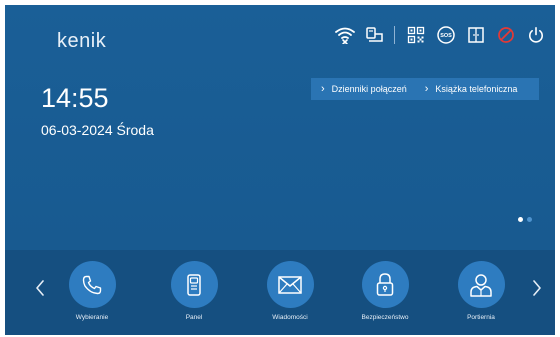 This screenshot has height=337, width=560. I want to click on phonebook-link: › Książka telefoniczna, so click(466, 89).